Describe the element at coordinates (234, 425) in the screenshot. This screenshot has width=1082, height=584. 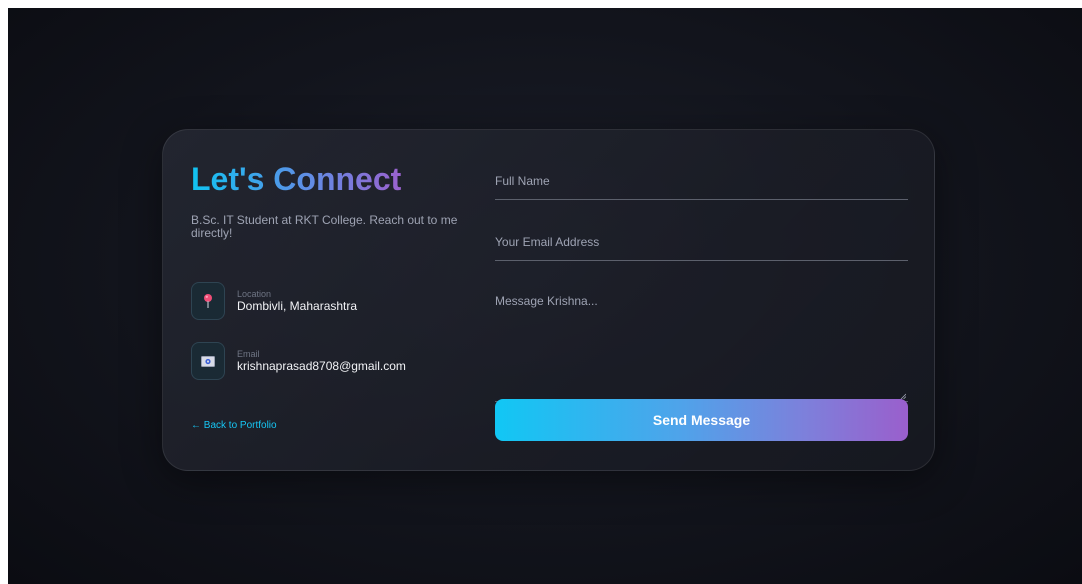
I see `back-to-portfolio-link: ← Back to Portfolio` at that location.